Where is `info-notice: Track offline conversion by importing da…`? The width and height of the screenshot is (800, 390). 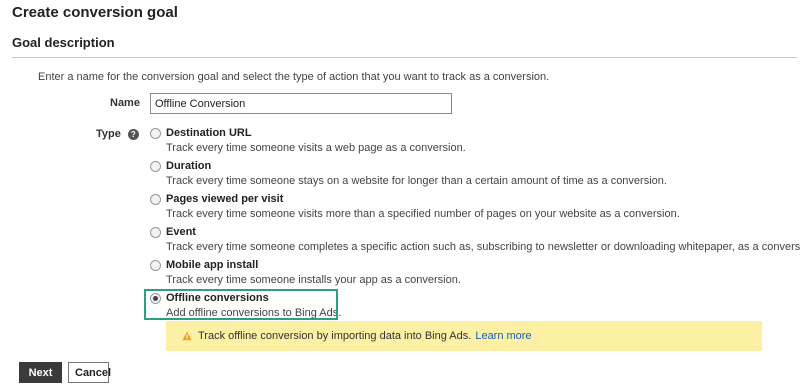 info-notice: Track offline conversion by importing da… is located at coordinates (464, 336).